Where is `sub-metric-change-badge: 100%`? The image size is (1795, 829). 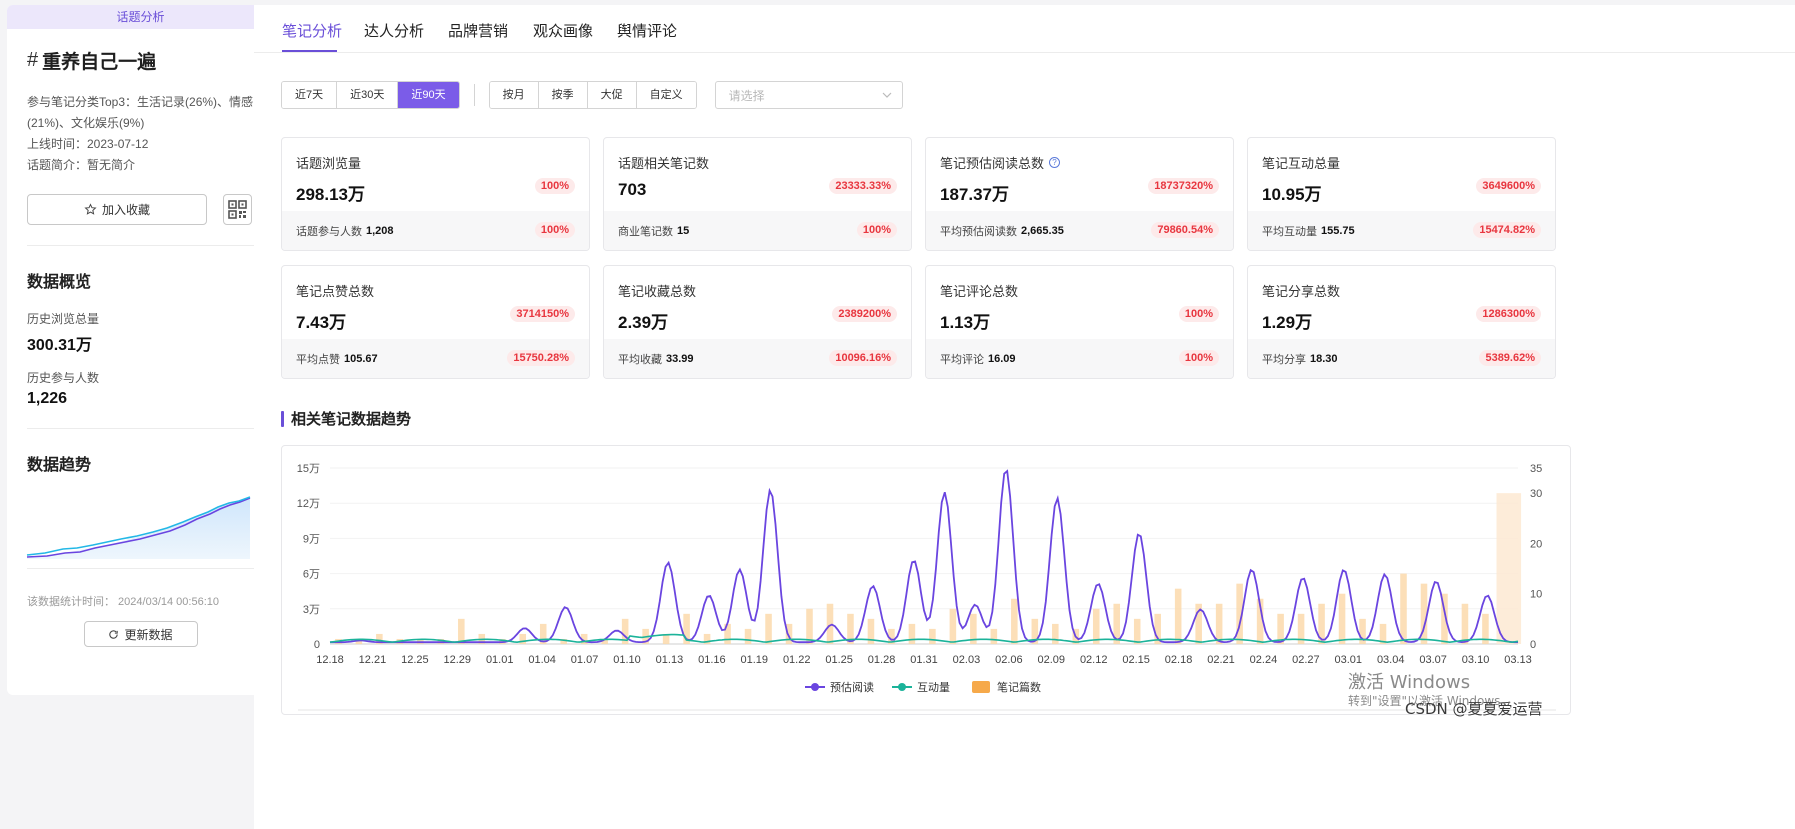 sub-metric-change-badge: 100% is located at coordinates (876, 230).